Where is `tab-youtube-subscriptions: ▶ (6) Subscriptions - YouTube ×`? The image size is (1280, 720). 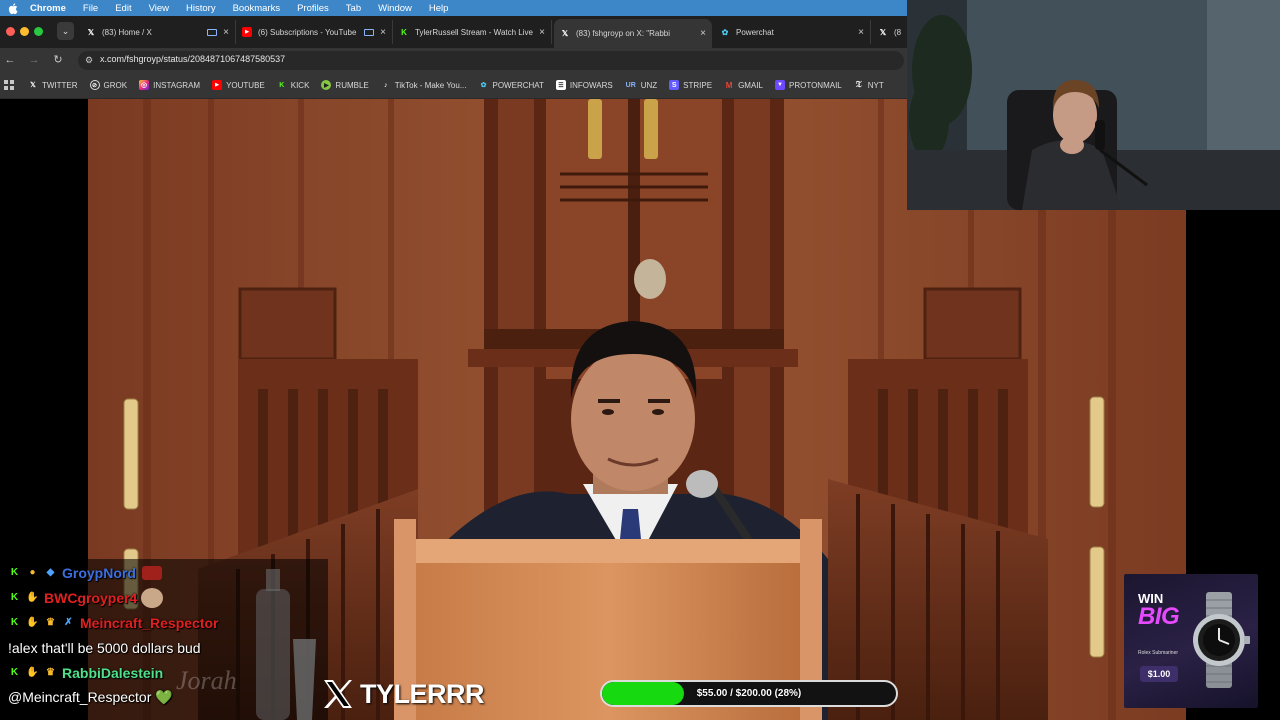
tab-youtube-subscriptions: ▶ (6) Subscriptions - YouTube × is located at coordinates (314, 32).